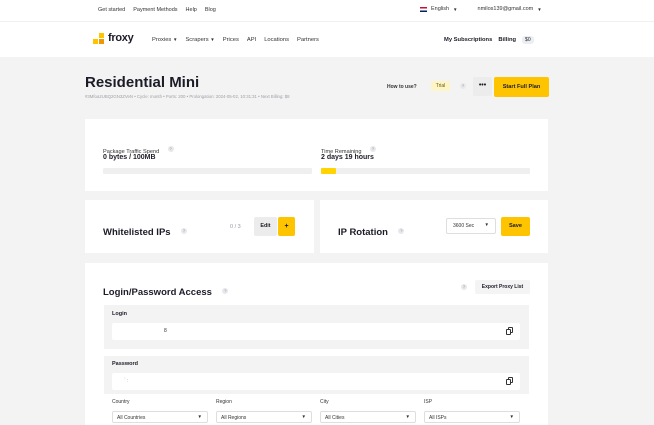 The image size is (654, 425). I want to click on whitelist-title-row: Whitelisted IPs ?, so click(145, 231).